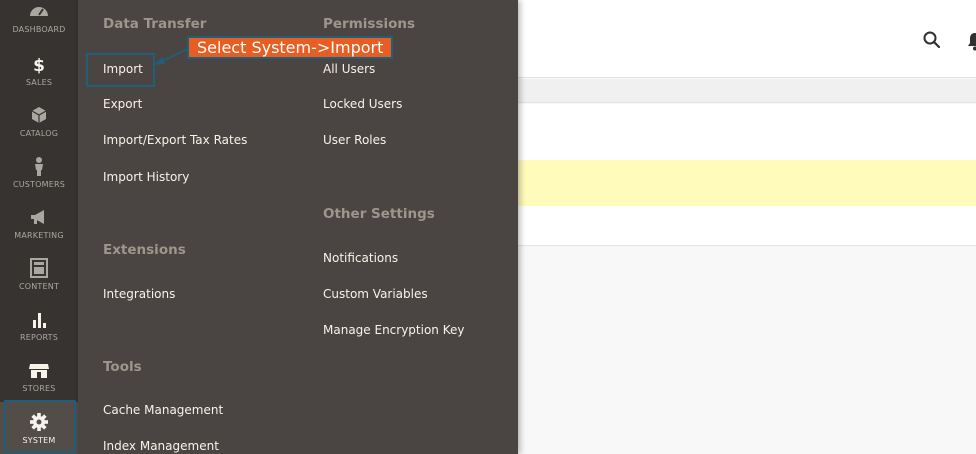  What do you see at coordinates (39, 337) in the screenshot?
I see `nav-label: REPORTS` at bounding box center [39, 337].